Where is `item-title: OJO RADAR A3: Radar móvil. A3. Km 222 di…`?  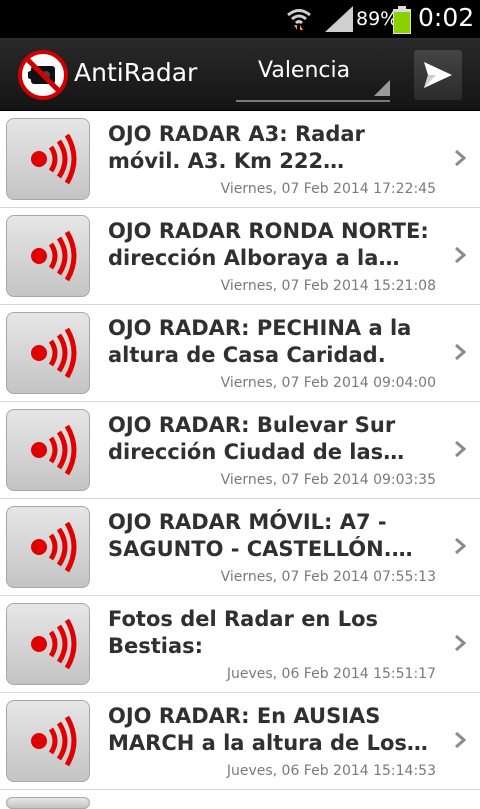 item-title: OJO RADAR A3: Radar móvil. A3. Km 222 di… is located at coordinates (236, 147).